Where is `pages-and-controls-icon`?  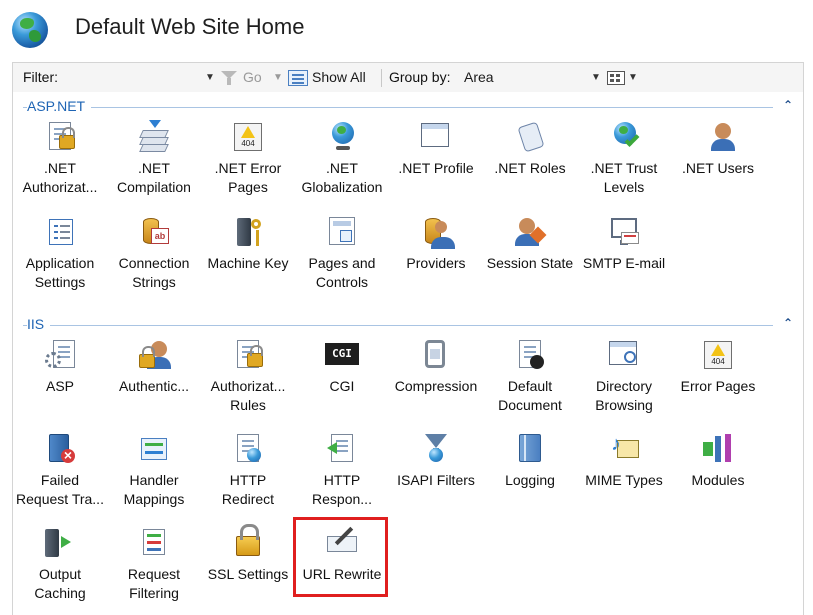
pages-and-controls-icon is located at coordinates (342, 232).